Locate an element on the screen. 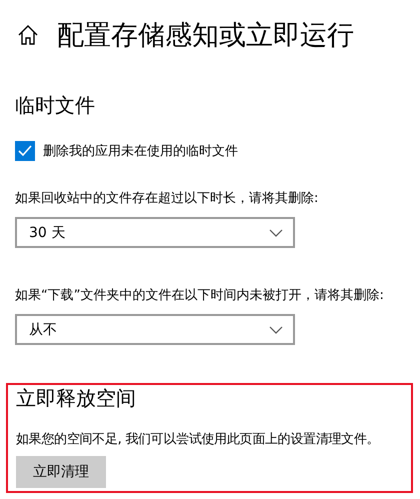 The image size is (420, 499). checkbox-label: 删除我的应用未在使用的临时文件 is located at coordinates (140, 151).